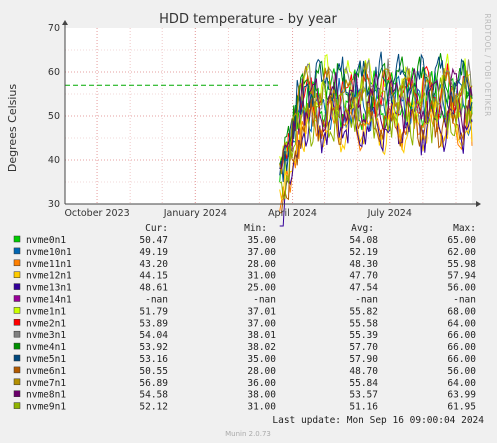 This screenshot has height=443, width=497. What do you see at coordinates (363, 407) in the screenshot?
I see `legend-value-avg: 51.16` at bounding box center [363, 407].